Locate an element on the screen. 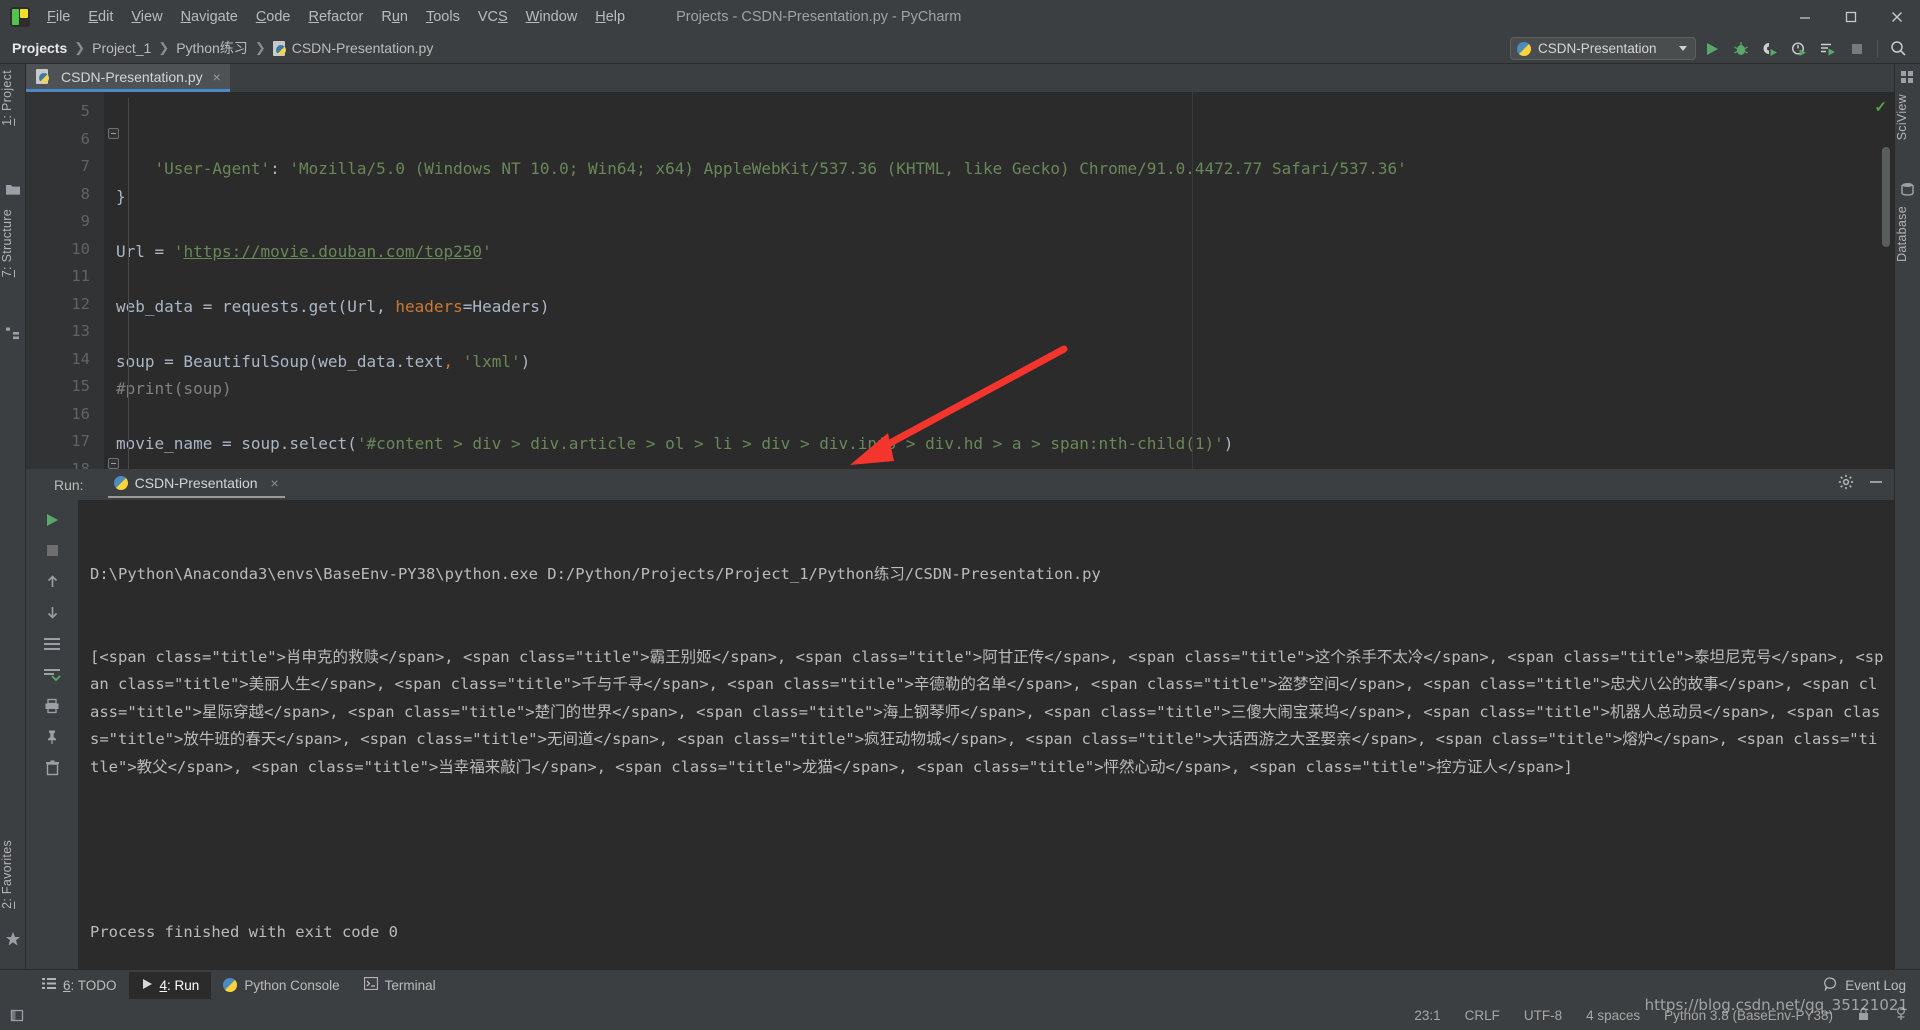  star-icon is located at coordinates (13, 939).